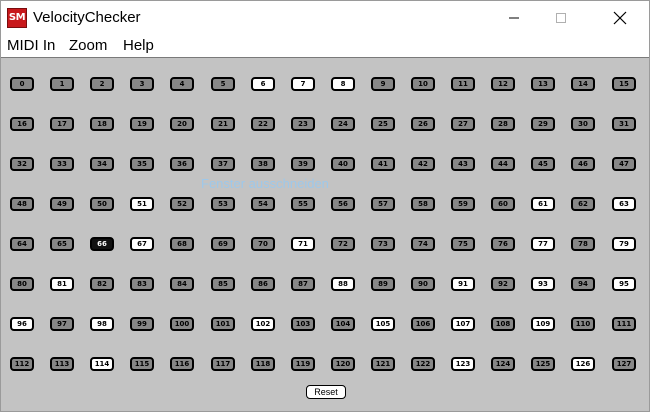 This screenshot has width=650, height=412. I want to click on velocity-key-126: 126, so click(583, 364).